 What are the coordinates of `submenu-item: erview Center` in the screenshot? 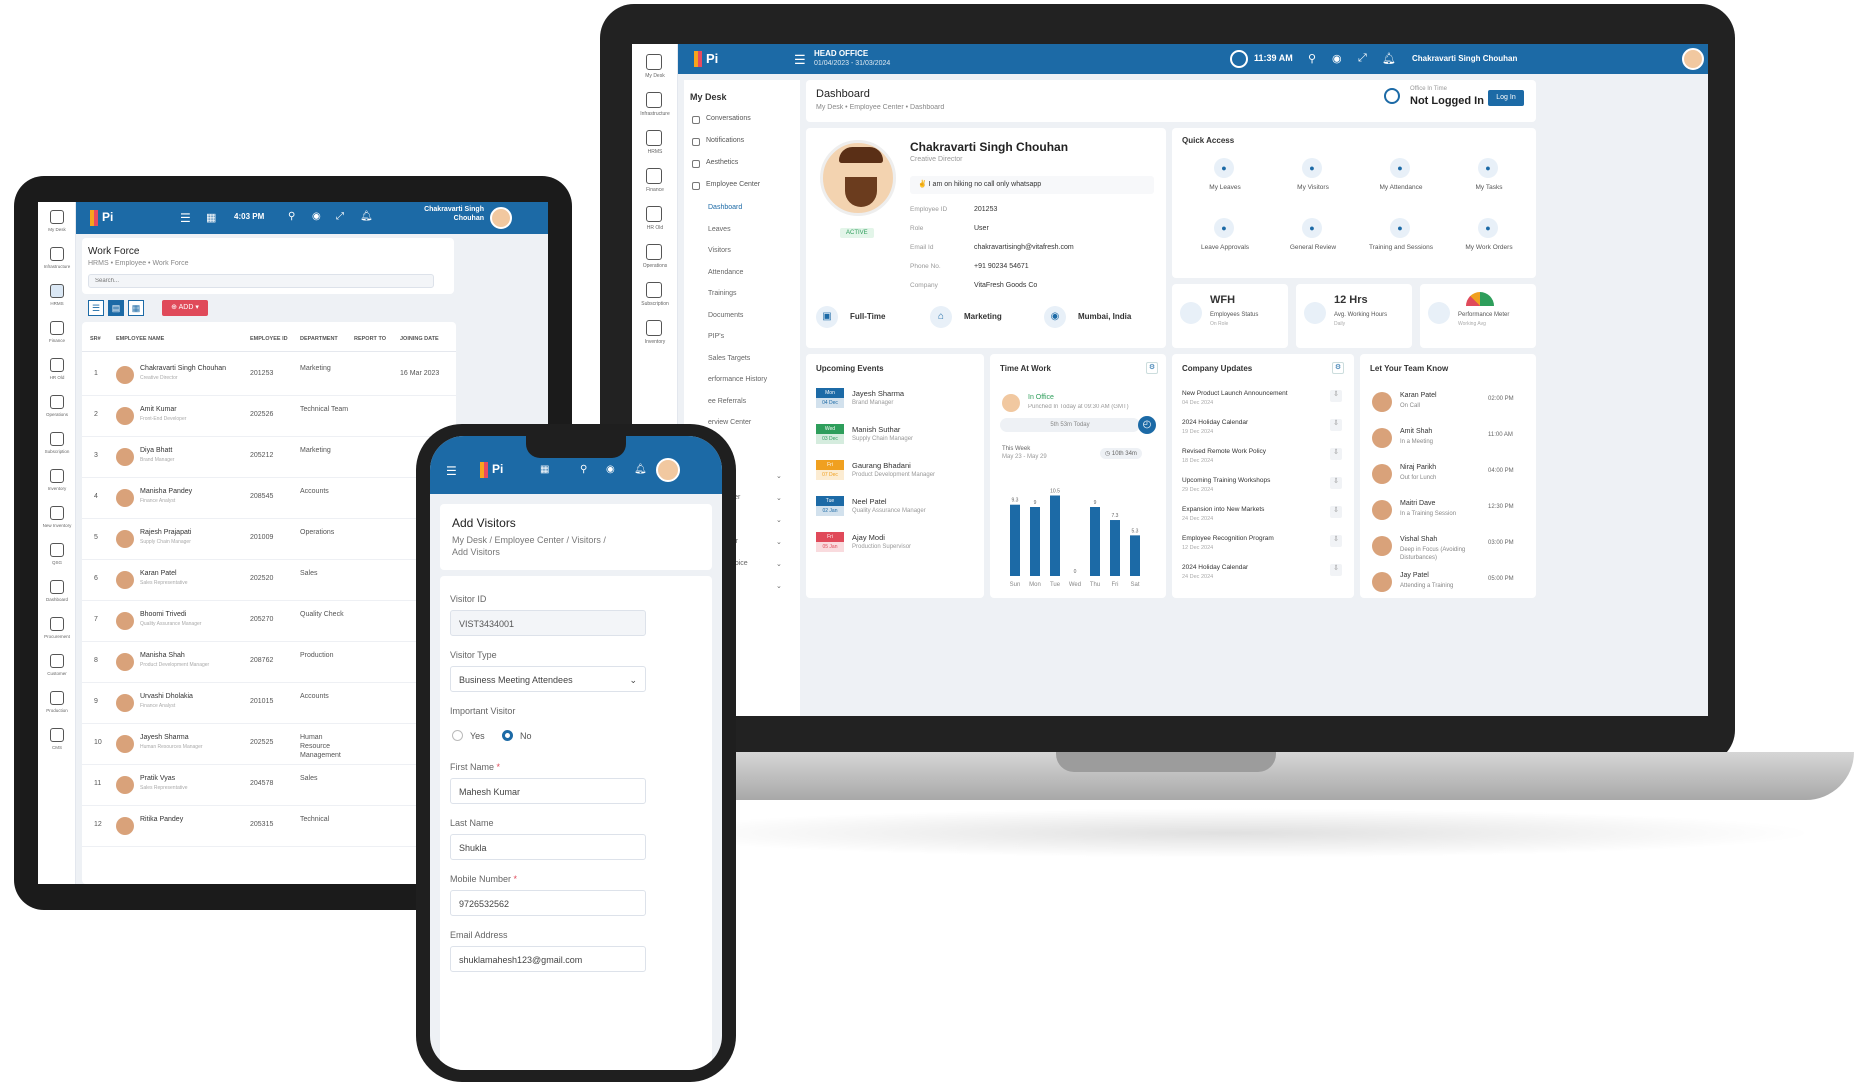 It's located at (729, 422).